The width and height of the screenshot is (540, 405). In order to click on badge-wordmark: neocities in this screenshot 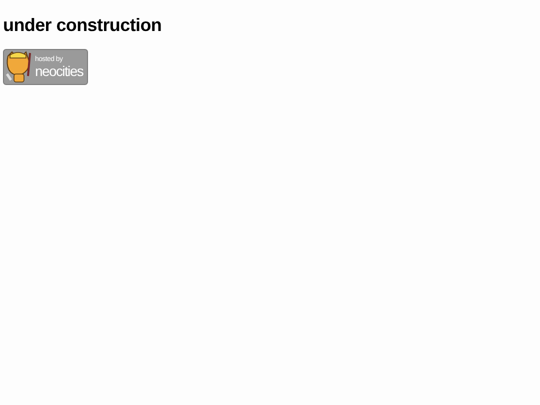, I will do `click(59, 71)`.